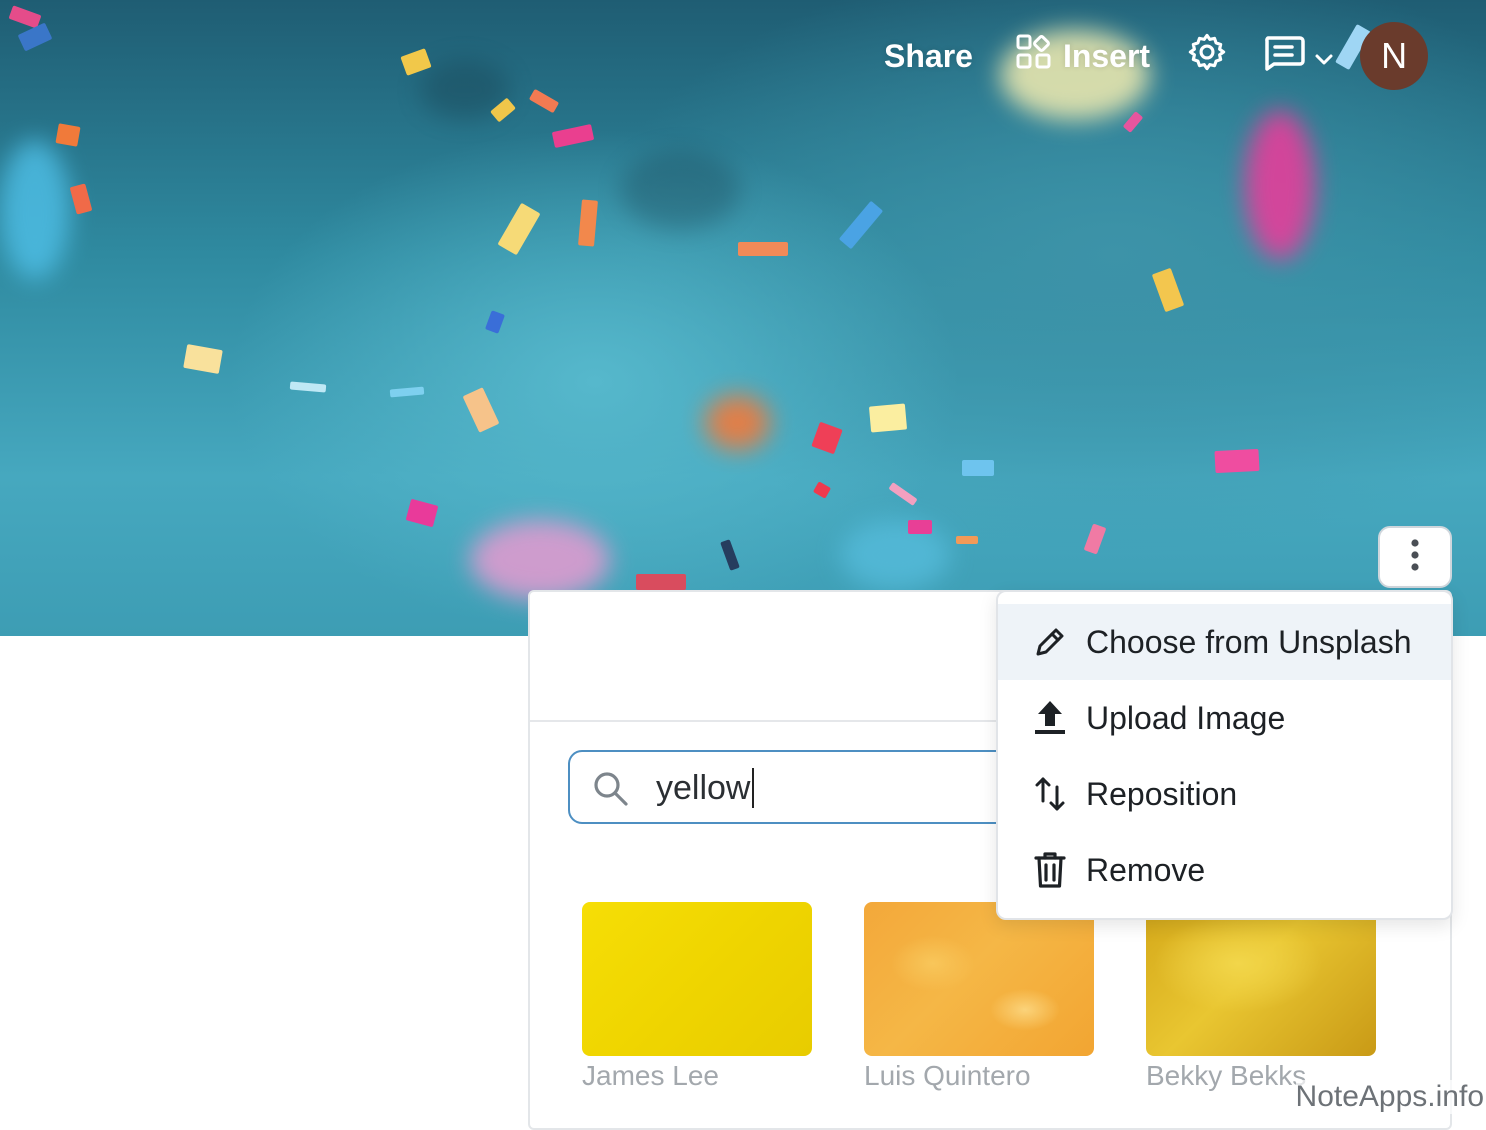 This screenshot has width=1486, height=1130. I want to click on gear-icon, so click(1207, 56).